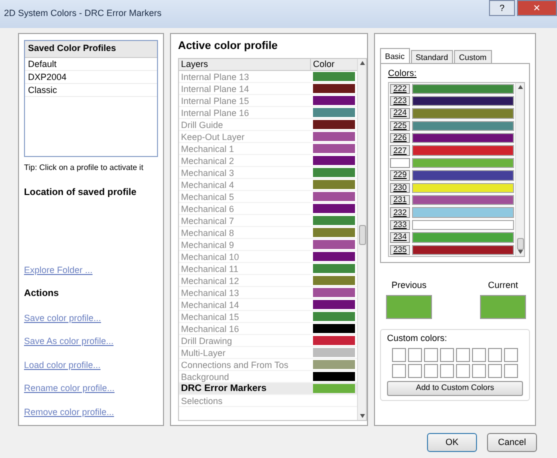 The image size is (557, 458). What do you see at coordinates (245, 148) in the screenshot?
I see `layer-name: Mechanical 1` at bounding box center [245, 148].